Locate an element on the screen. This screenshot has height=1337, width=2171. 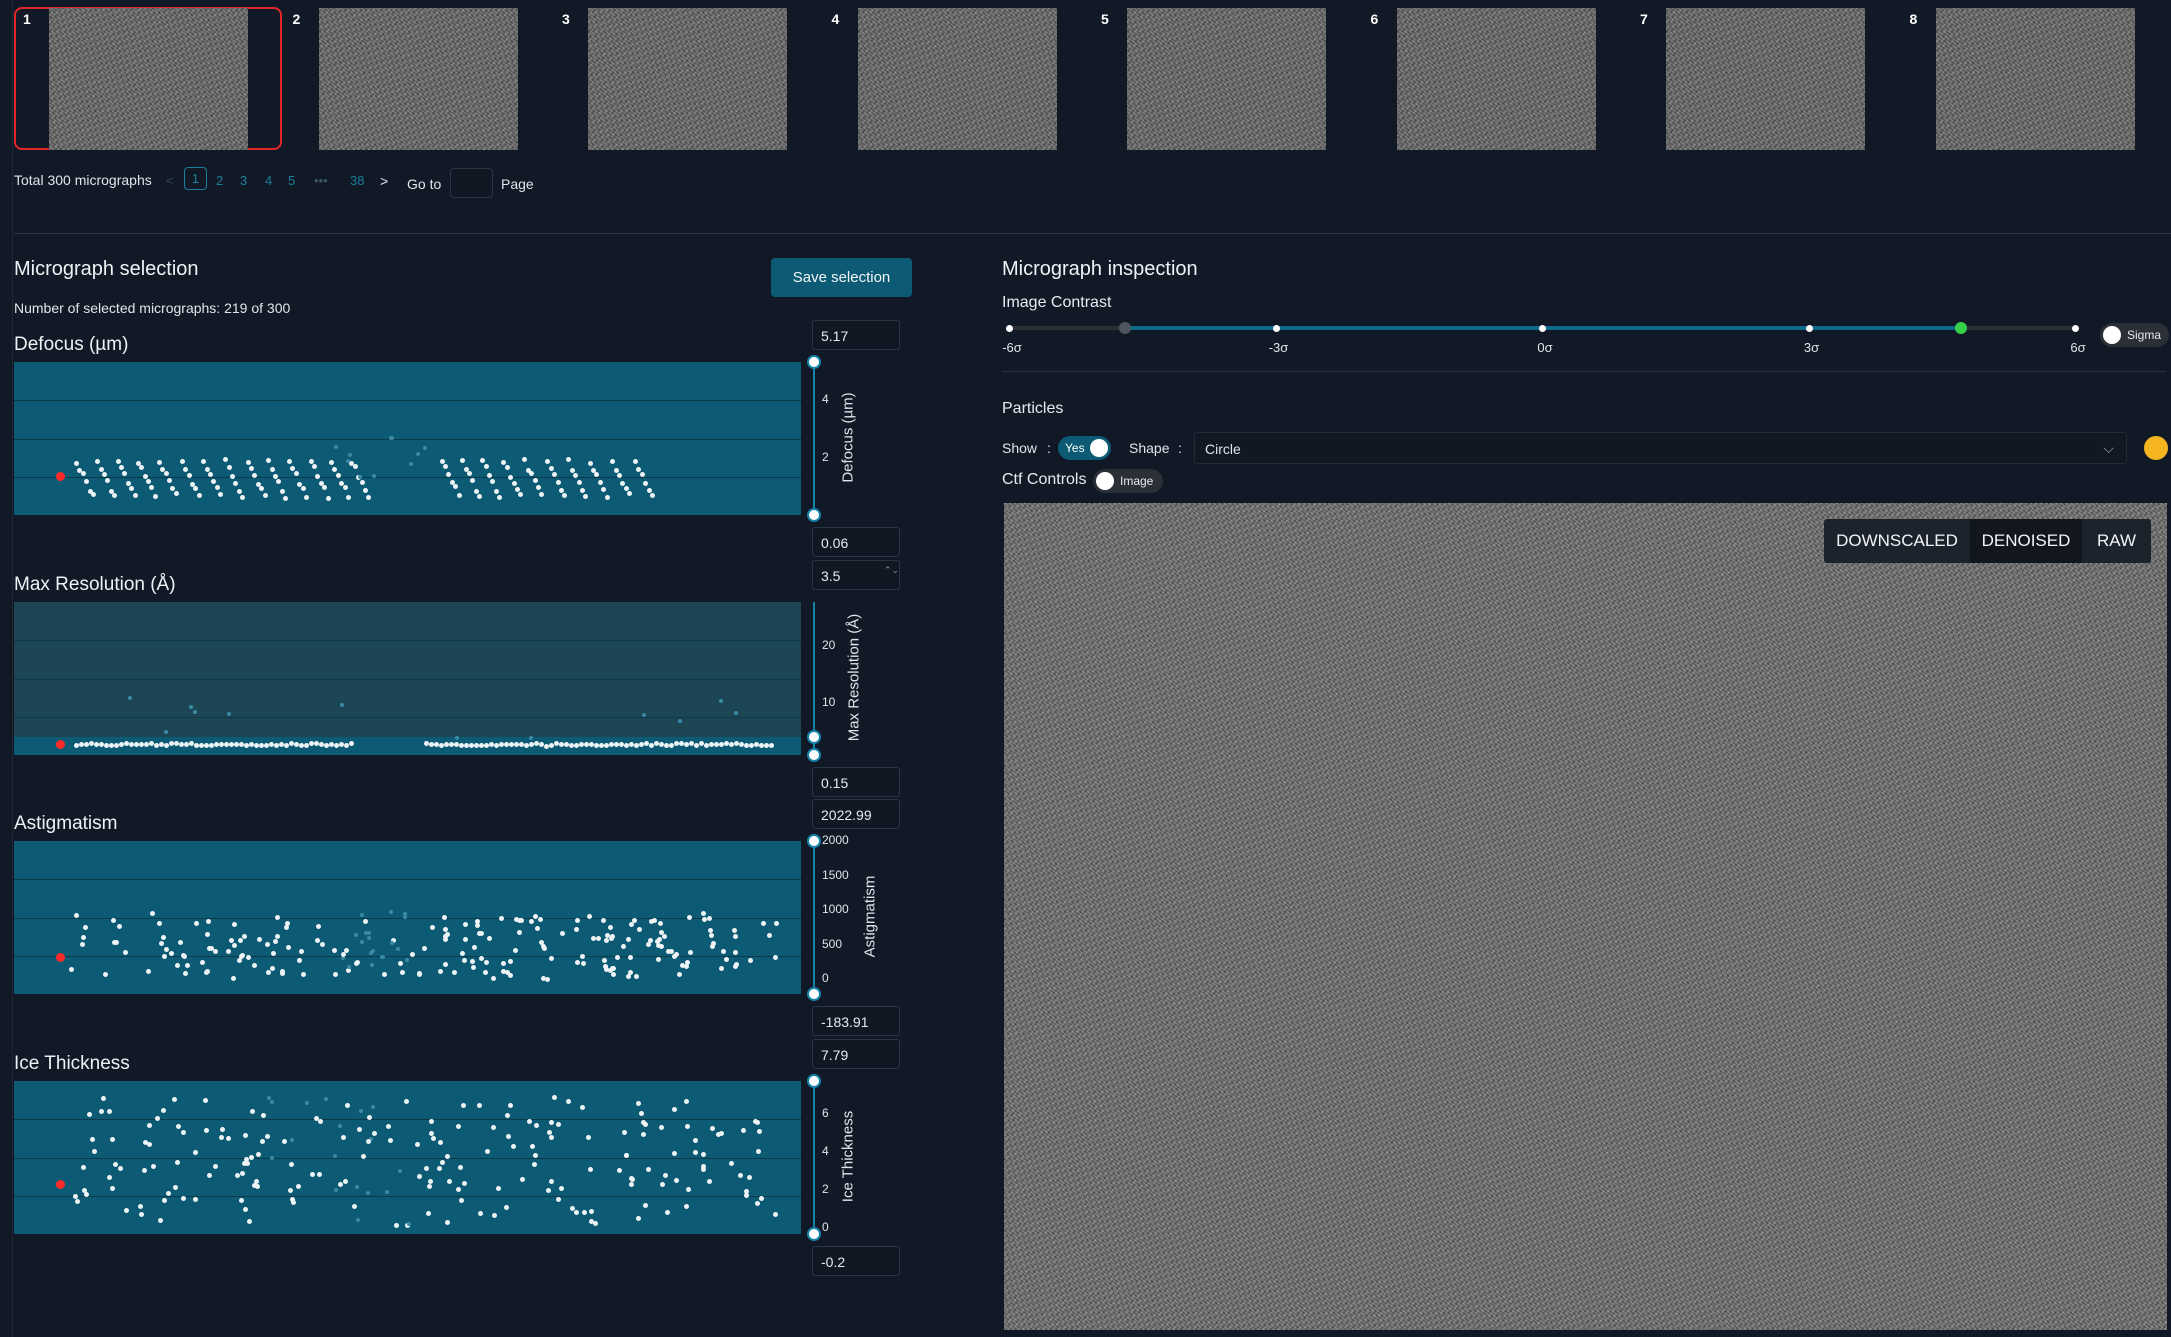
raw-button: RAW is located at coordinates (2116, 541).